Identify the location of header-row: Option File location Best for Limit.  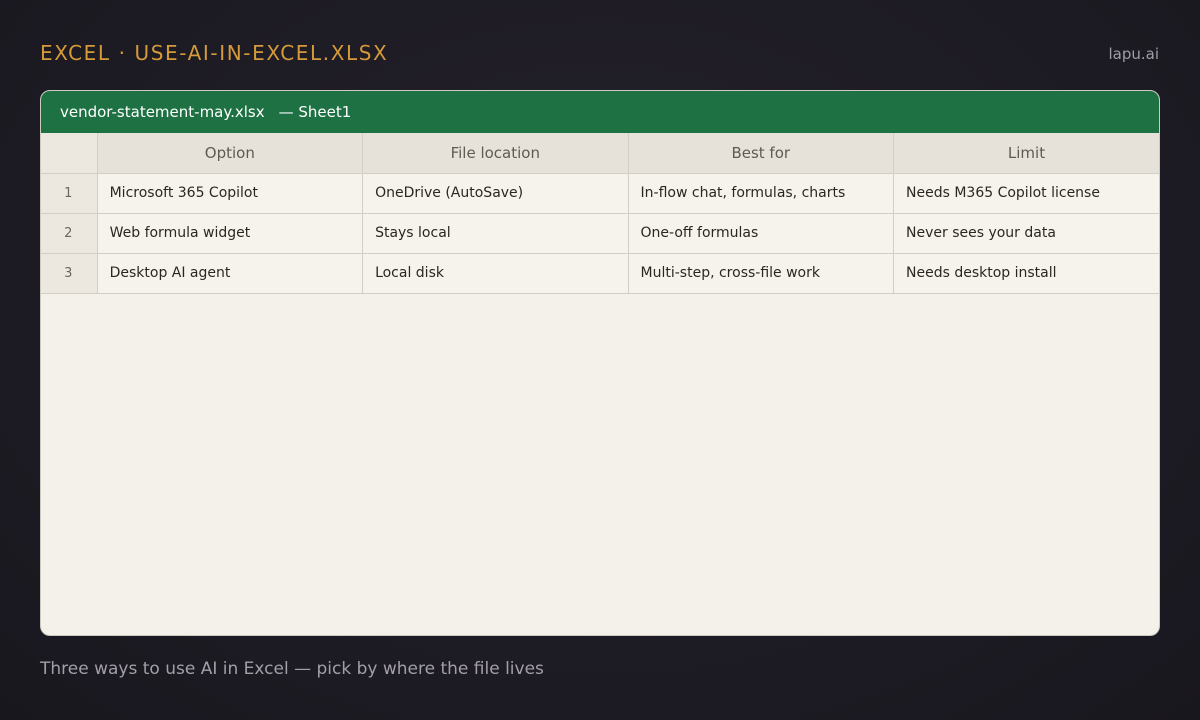
(600, 153).